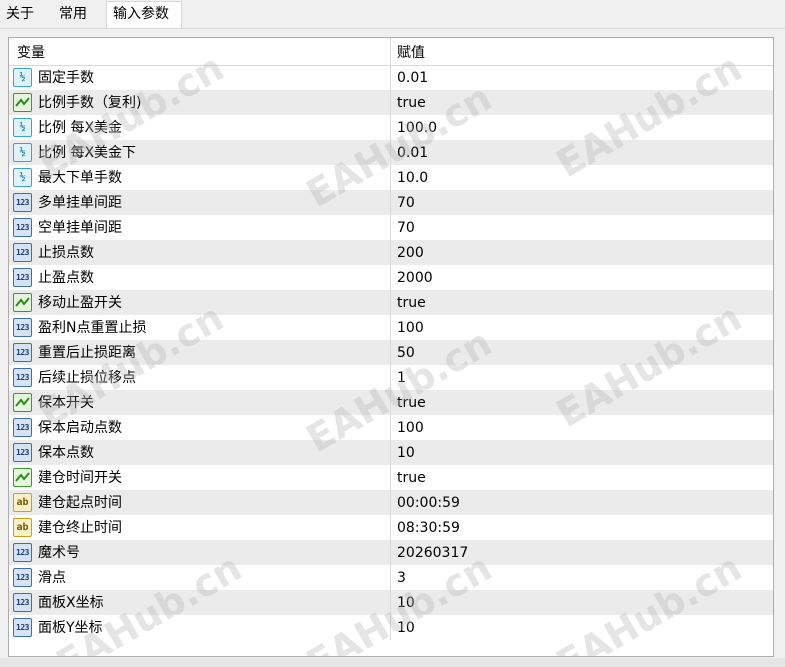  Describe the element at coordinates (428, 528) in the screenshot. I see `variable-value: 08:30:59` at that location.